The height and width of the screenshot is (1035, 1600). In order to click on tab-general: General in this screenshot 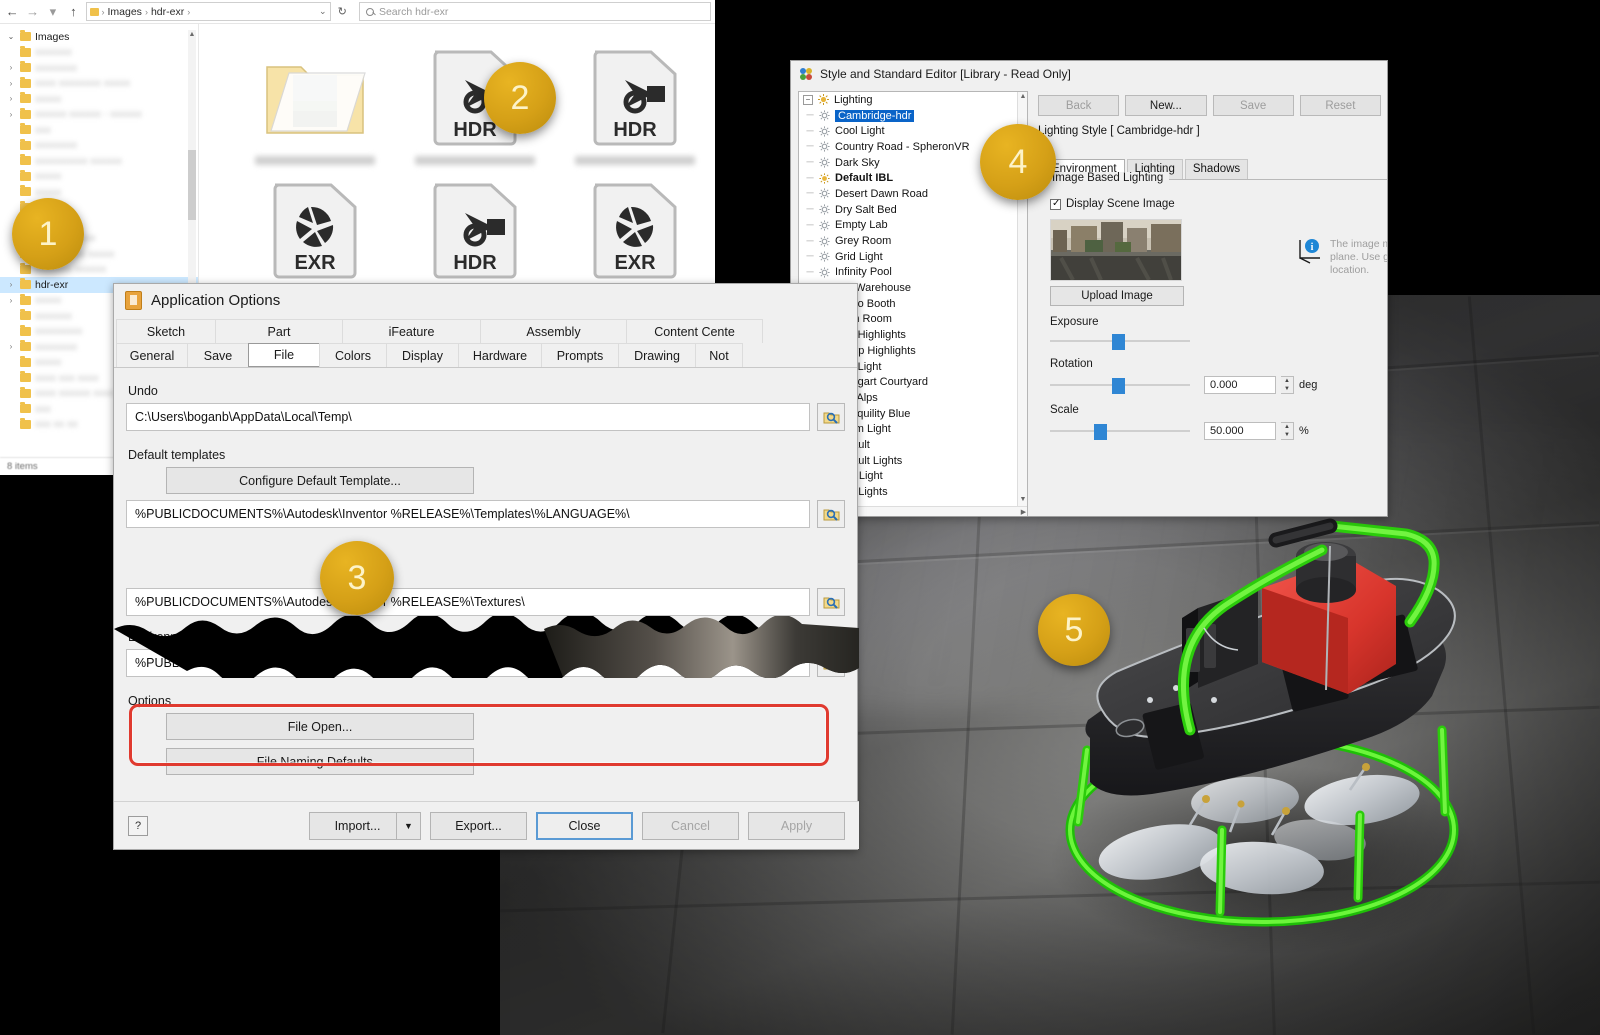, I will do `click(152, 355)`.